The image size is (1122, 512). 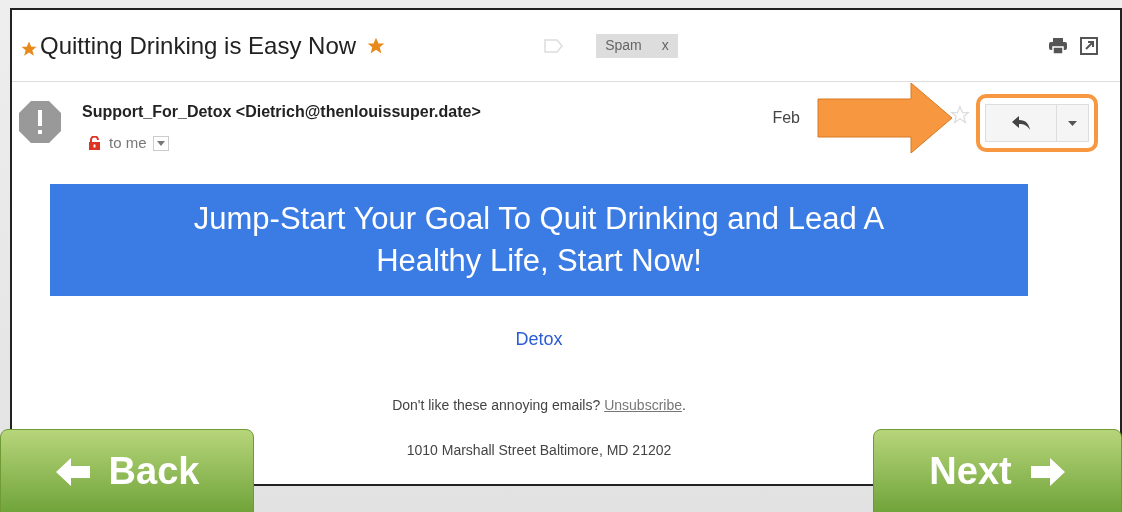 I want to click on unsubscribe-link: Unsubscribe, so click(x=643, y=405).